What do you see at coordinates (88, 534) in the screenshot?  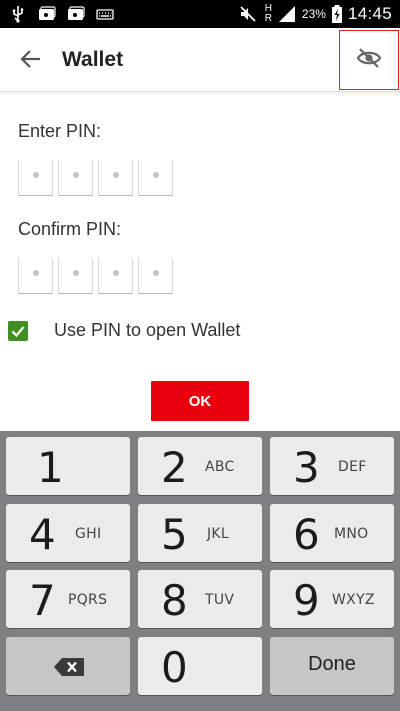 I see `key-letters: GHI` at bounding box center [88, 534].